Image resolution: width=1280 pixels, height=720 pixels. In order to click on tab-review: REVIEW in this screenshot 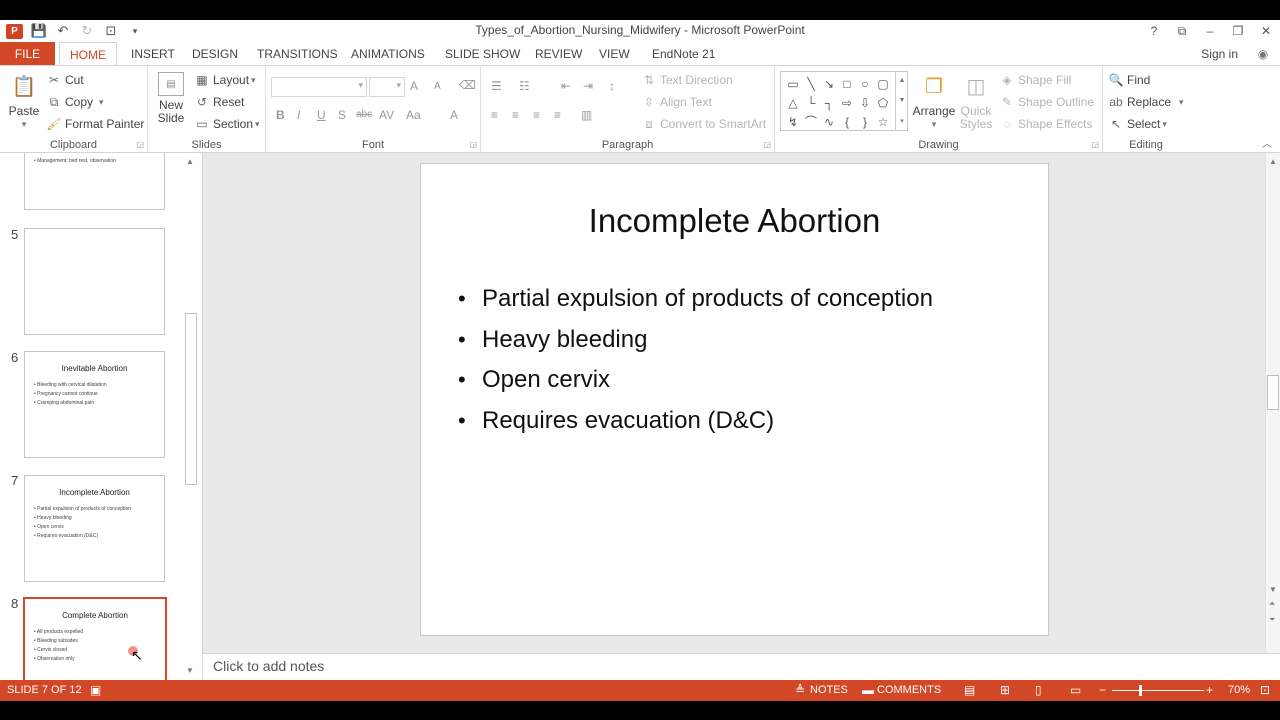, I will do `click(558, 54)`.